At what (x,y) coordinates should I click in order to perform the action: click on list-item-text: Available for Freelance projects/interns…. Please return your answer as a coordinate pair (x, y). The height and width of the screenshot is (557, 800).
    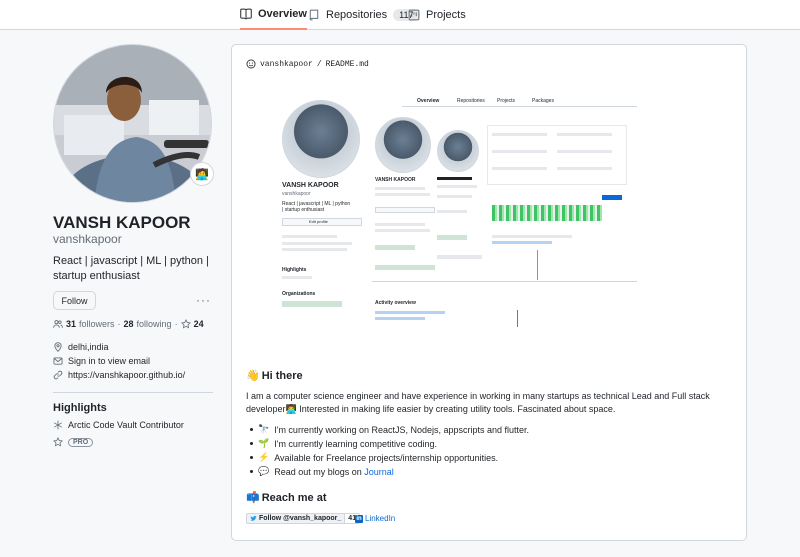
    Looking at the image, I should click on (386, 457).